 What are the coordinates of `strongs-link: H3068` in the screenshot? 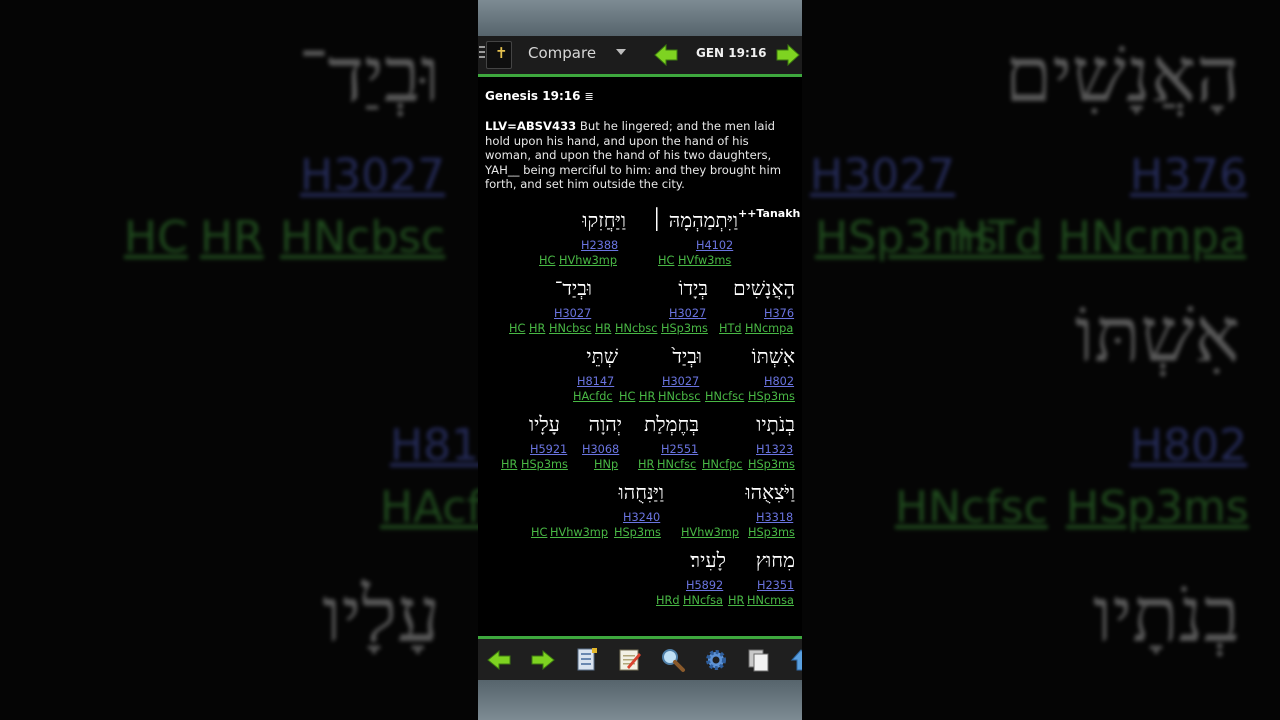 It's located at (600, 449).